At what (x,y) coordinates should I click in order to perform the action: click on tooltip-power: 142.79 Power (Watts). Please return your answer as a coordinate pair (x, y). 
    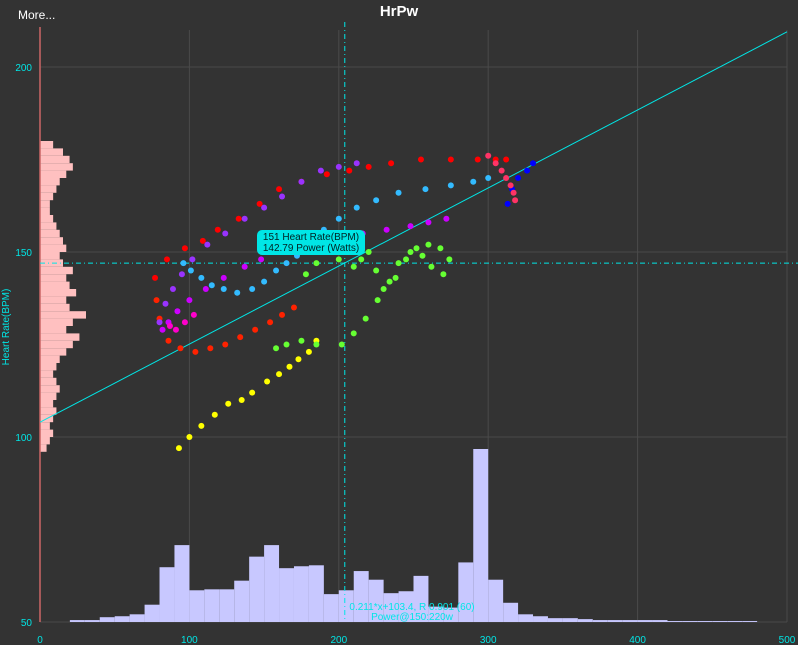
    Looking at the image, I should click on (311, 248).